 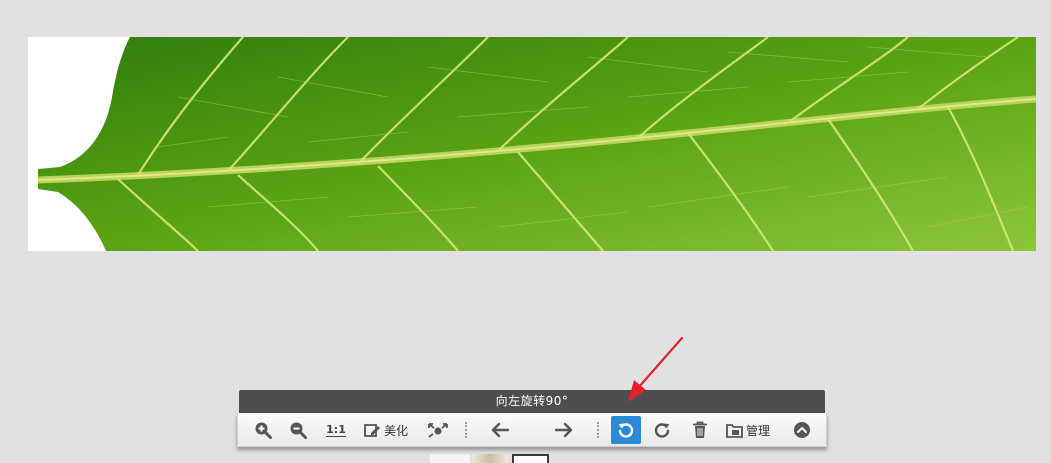 I want to click on fullscreen-button, so click(x=438, y=430).